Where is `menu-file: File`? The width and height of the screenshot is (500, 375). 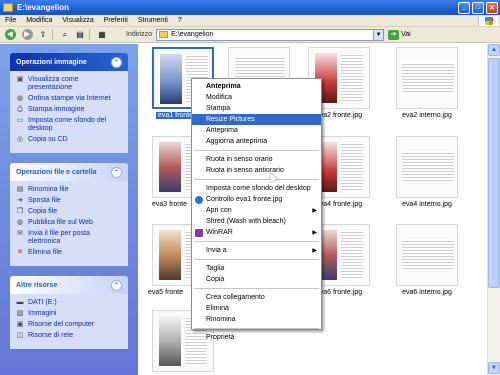 menu-file: File is located at coordinates (10, 20).